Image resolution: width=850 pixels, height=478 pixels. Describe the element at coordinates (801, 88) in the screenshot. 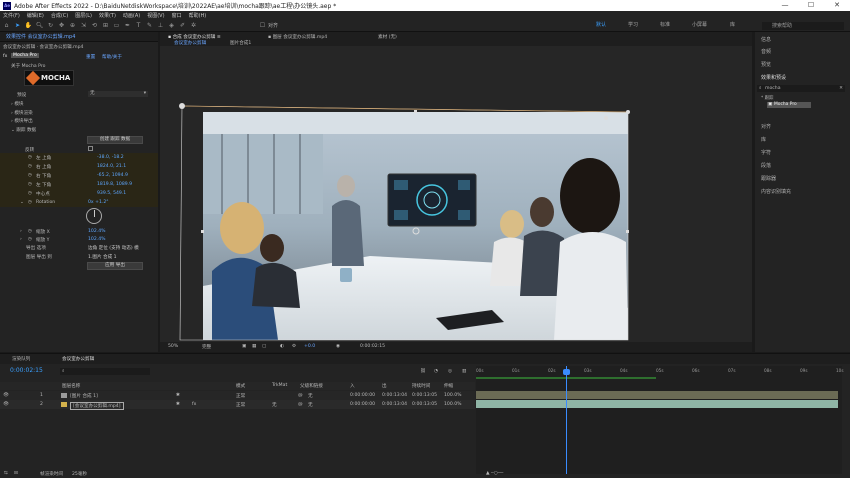

I see `effects-search-input: mocha ⌕ ✕` at that location.